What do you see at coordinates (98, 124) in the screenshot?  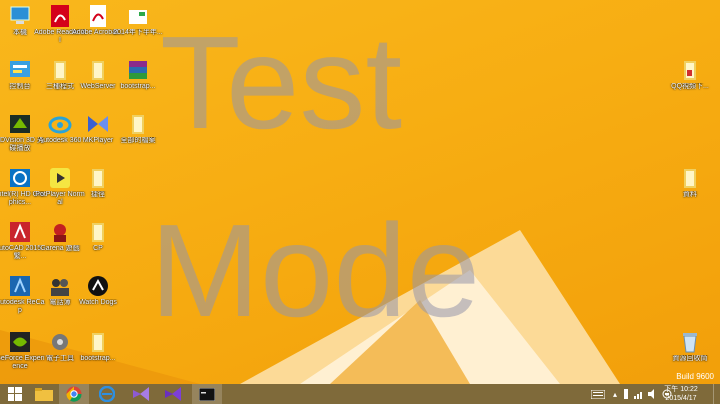 I see `player-icon` at bounding box center [98, 124].